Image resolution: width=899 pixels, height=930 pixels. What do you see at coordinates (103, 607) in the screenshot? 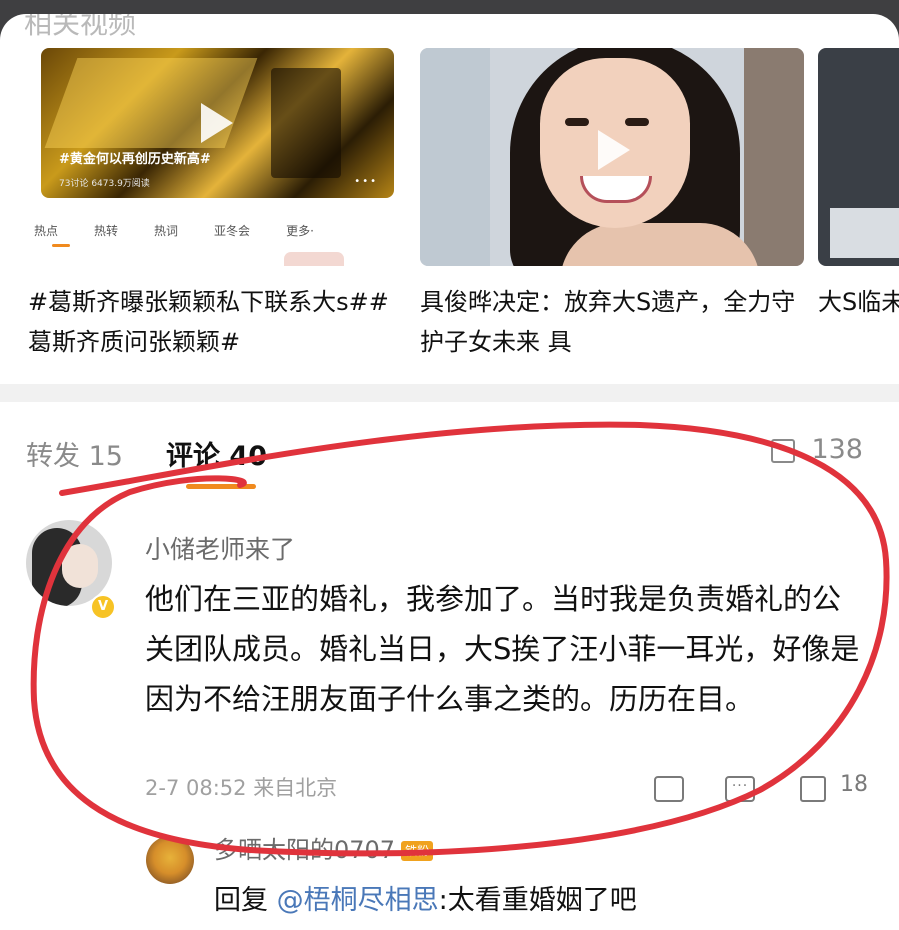
I see `verified-icon: V` at bounding box center [103, 607].